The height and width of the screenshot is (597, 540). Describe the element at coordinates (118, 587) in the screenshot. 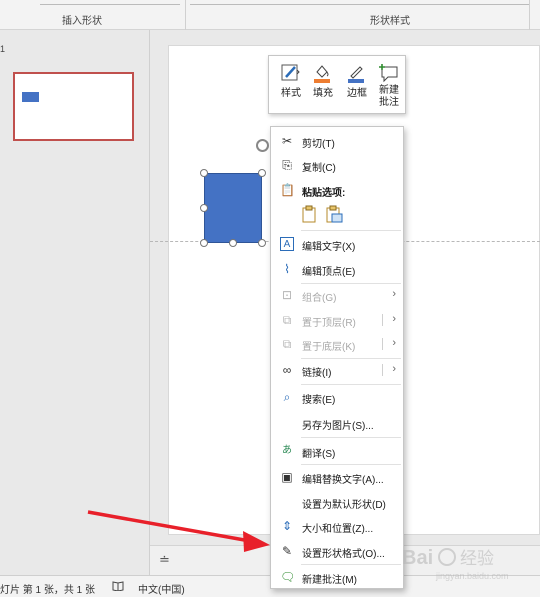

I see `book-icon` at that location.